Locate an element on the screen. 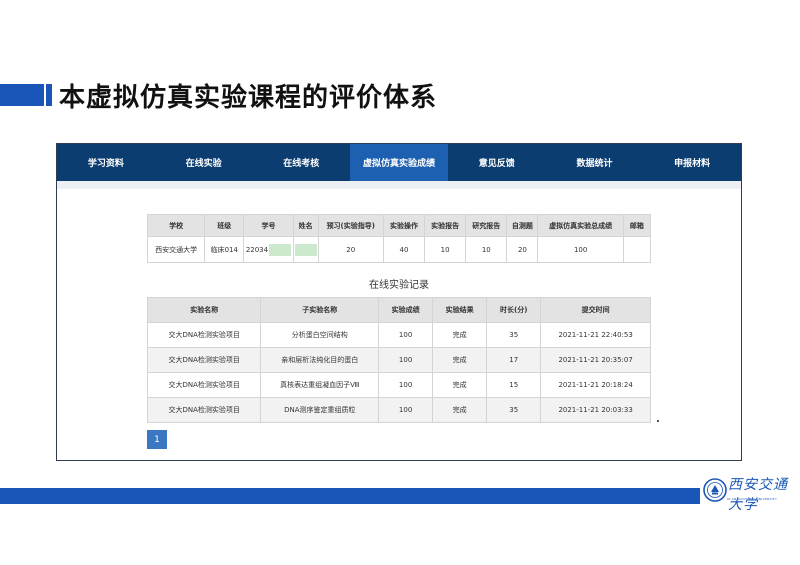  col-sub-experiment: 子实验名称 is located at coordinates (320, 310).